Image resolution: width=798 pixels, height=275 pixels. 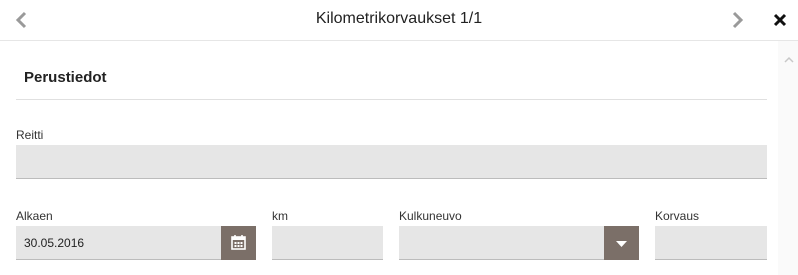 What do you see at coordinates (34, 216) in the screenshot?
I see `start-date-label: Alkaen` at bounding box center [34, 216].